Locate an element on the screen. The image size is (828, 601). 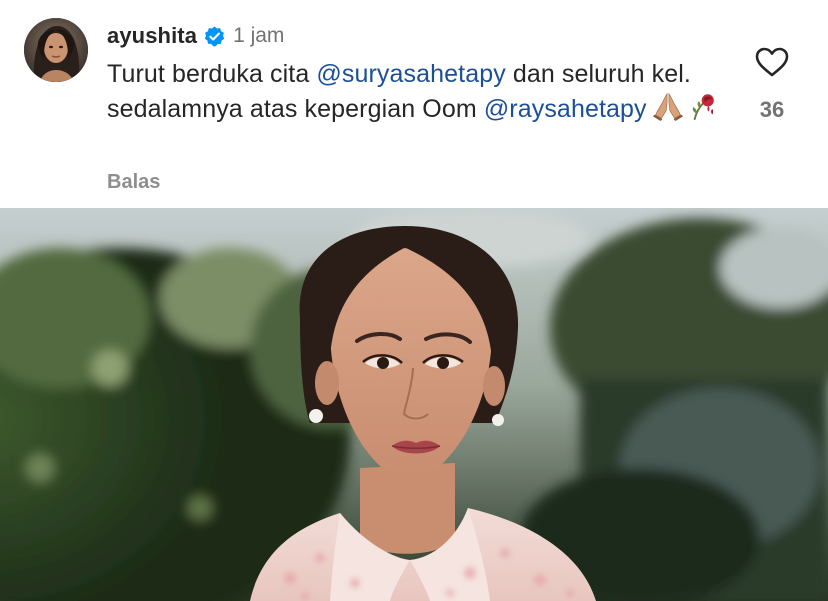
avatar is located at coordinates (56, 50).